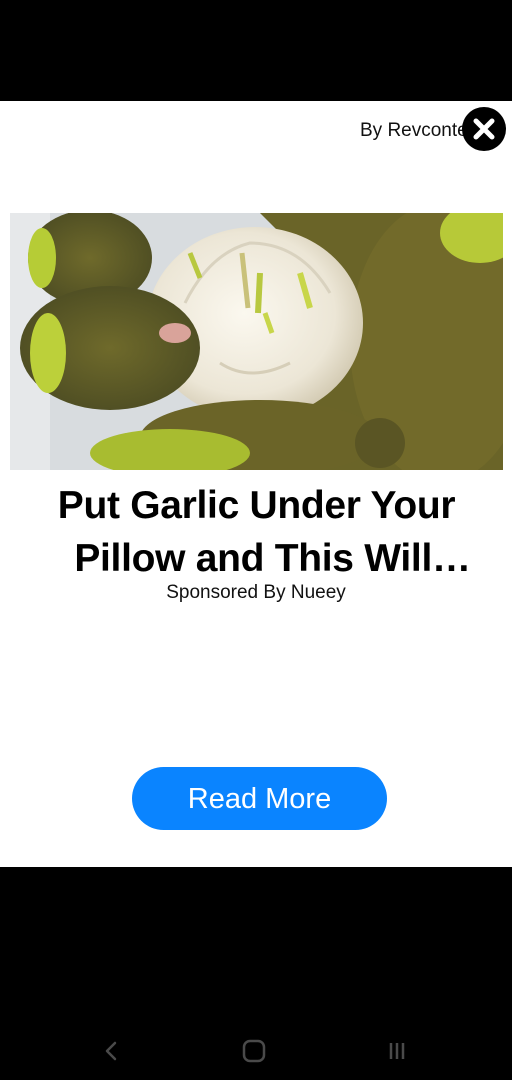 The height and width of the screenshot is (1080, 512). What do you see at coordinates (256, 50) in the screenshot?
I see `status-bar-area` at bounding box center [256, 50].